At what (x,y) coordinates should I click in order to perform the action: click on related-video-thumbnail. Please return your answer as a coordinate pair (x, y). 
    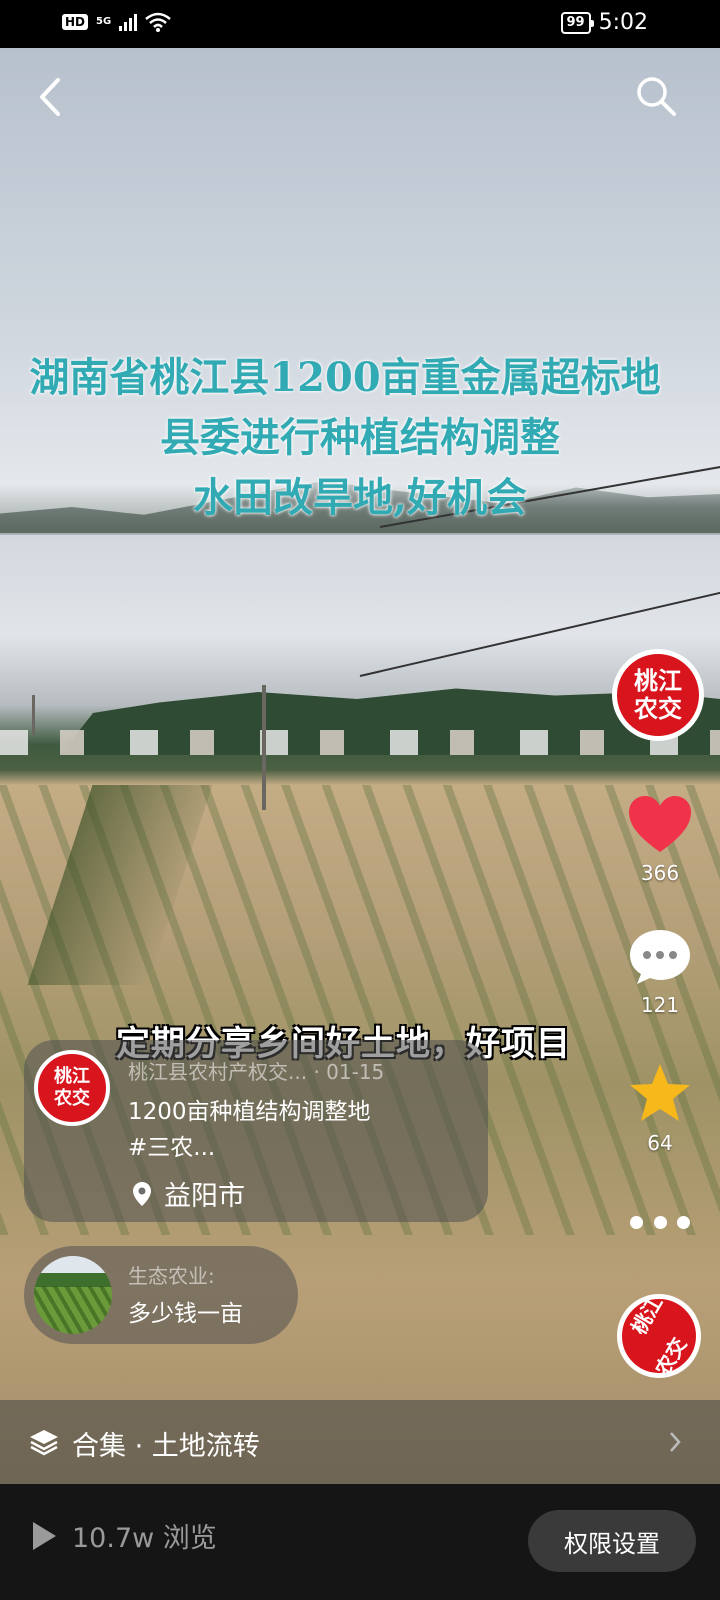
    Looking at the image, I should click on (73, 1295).